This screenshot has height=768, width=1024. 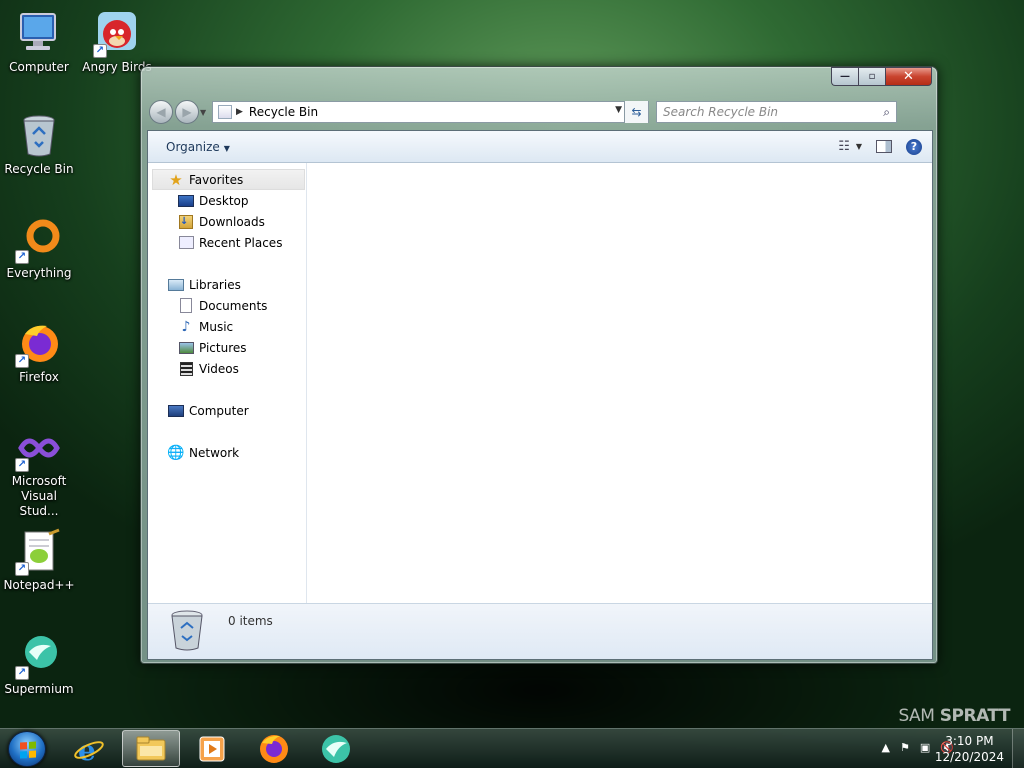 What do you see at coordinates (914, 146) in the screenshot?
I see `help-icon: ?` at bounding box center [914, 146].